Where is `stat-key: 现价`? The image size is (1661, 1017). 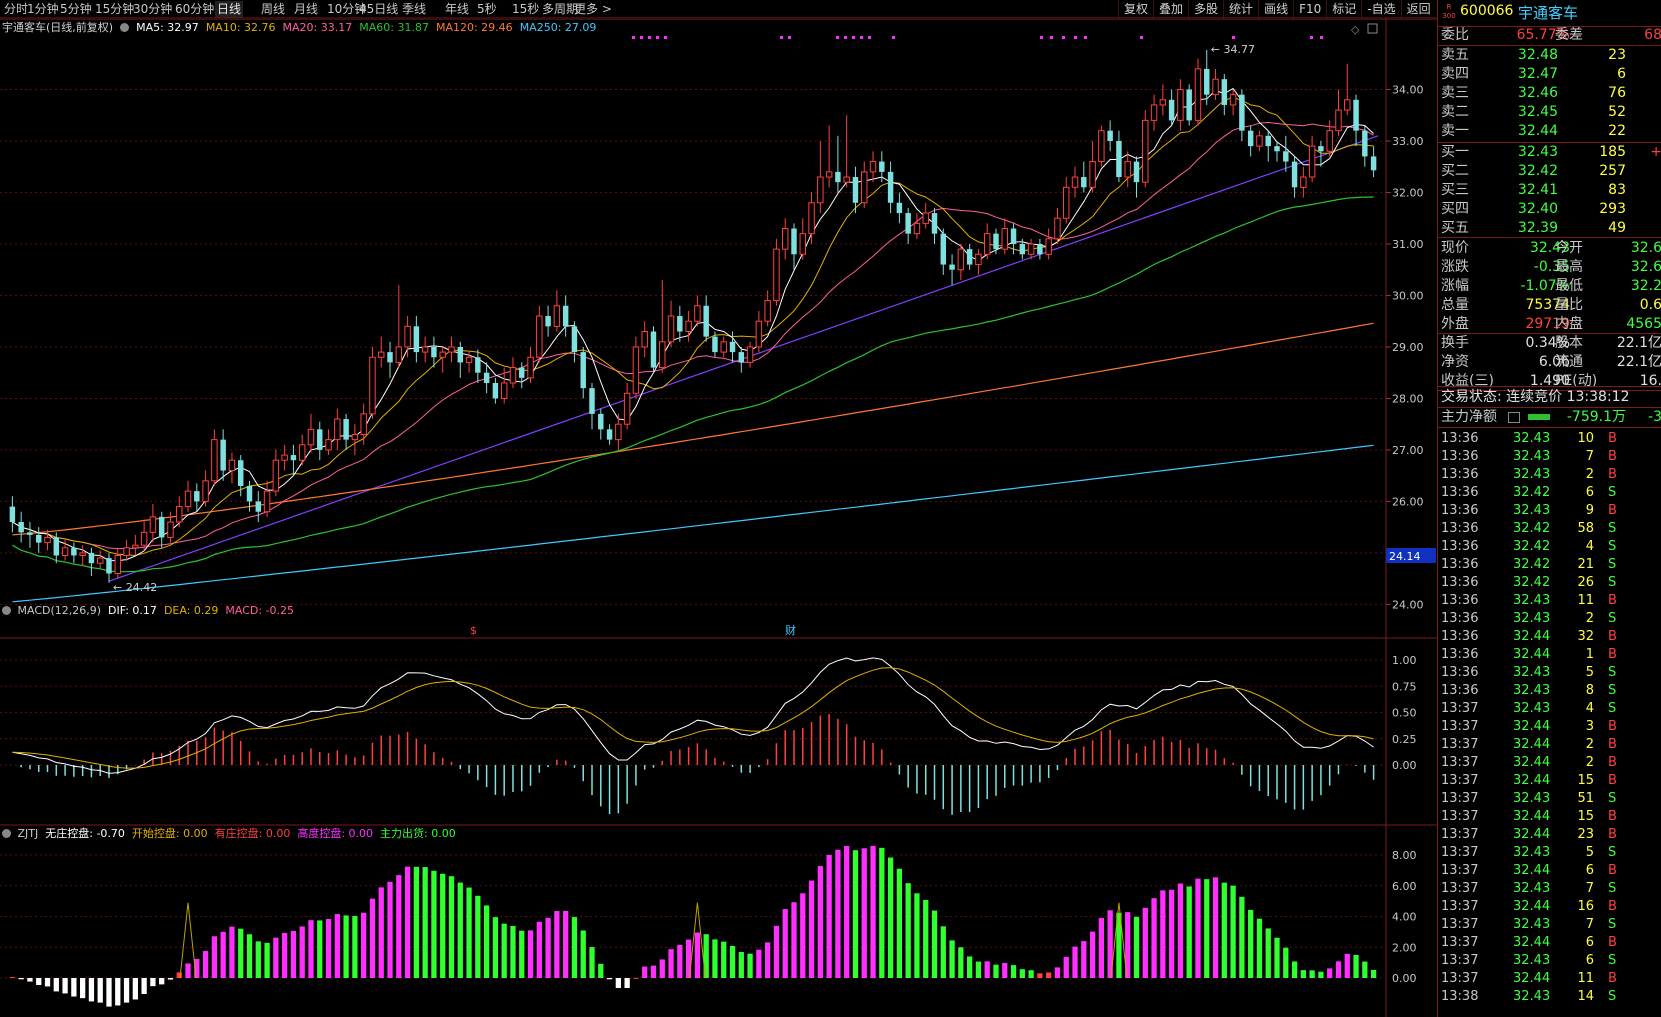
stat-key: 现价 is located at coordinates (1455, 248).